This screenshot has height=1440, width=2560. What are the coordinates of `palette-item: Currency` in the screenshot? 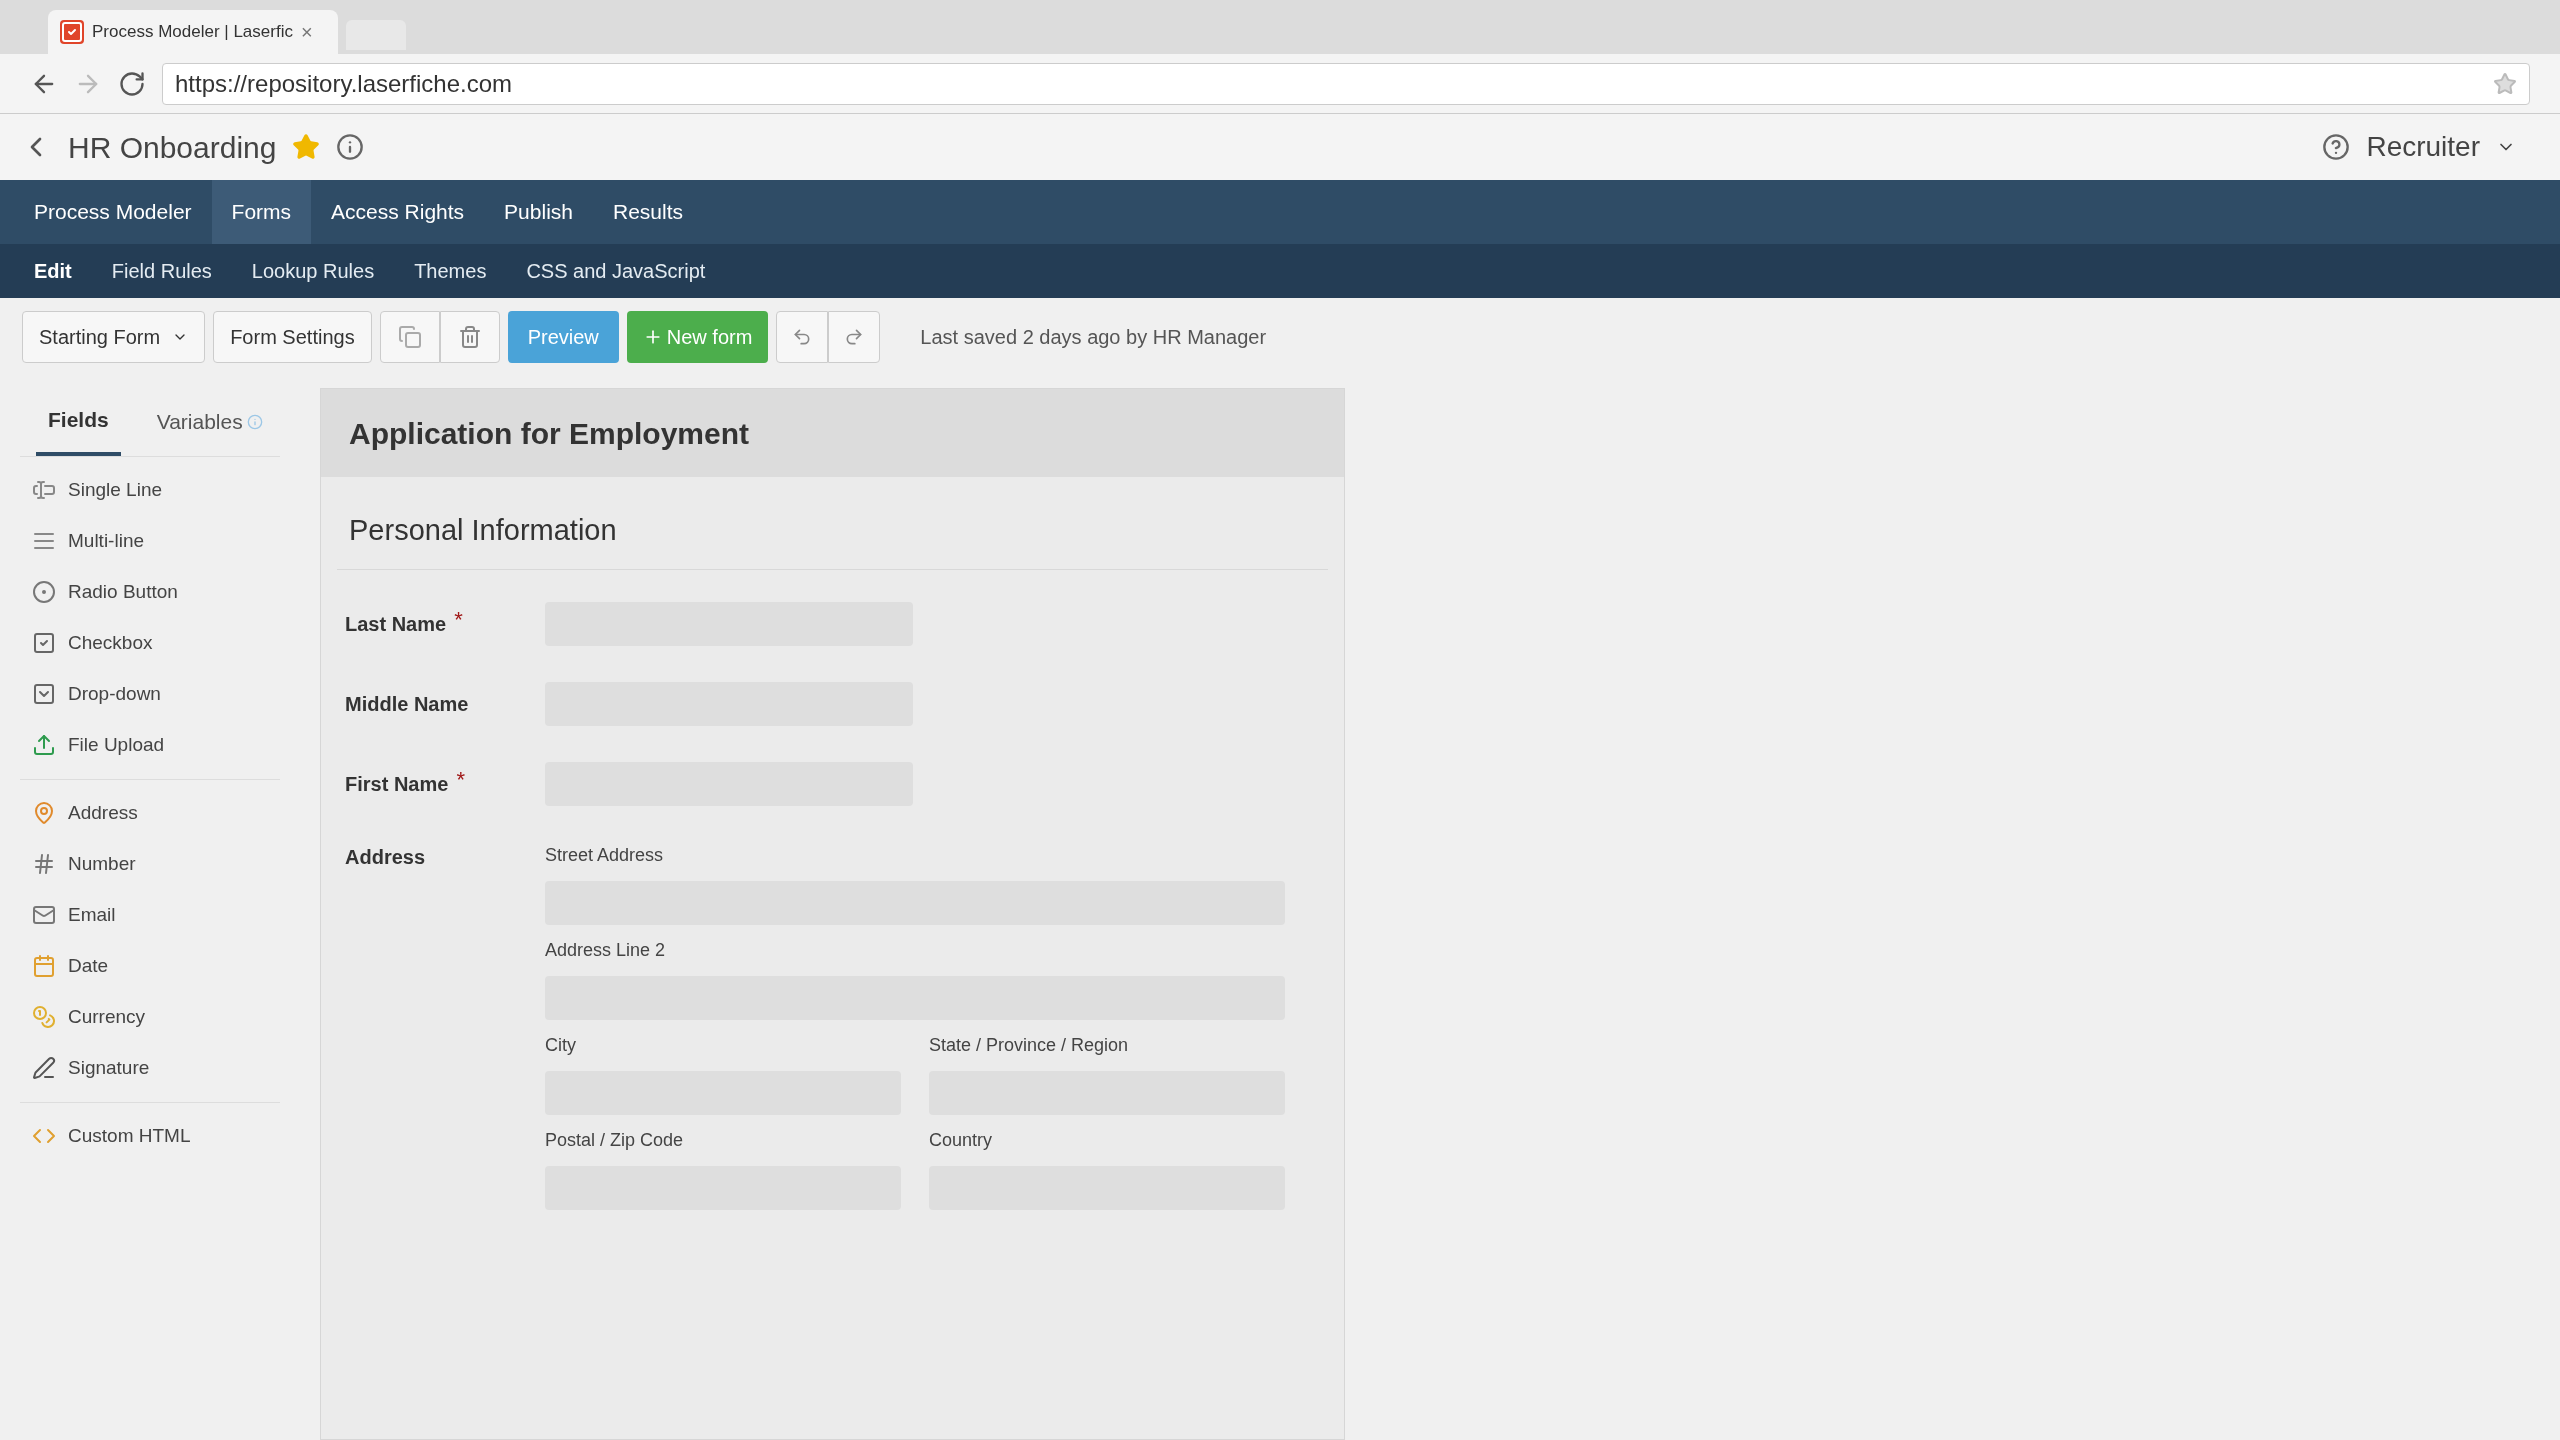 It's located at (150, 1017).